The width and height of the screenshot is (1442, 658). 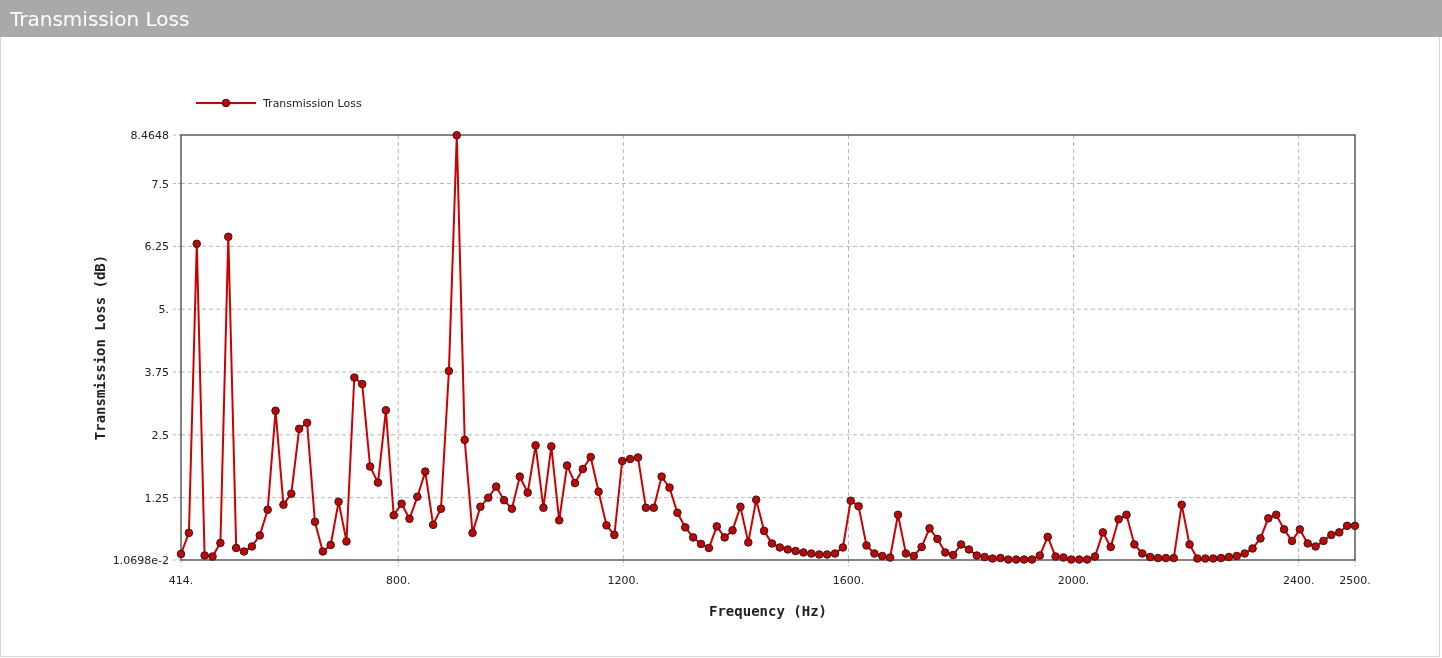 What do you see at coordinates (156, 498) in the screenshot?
I see `axis-tick-label: 1.25` at bounding box center [156, 498].